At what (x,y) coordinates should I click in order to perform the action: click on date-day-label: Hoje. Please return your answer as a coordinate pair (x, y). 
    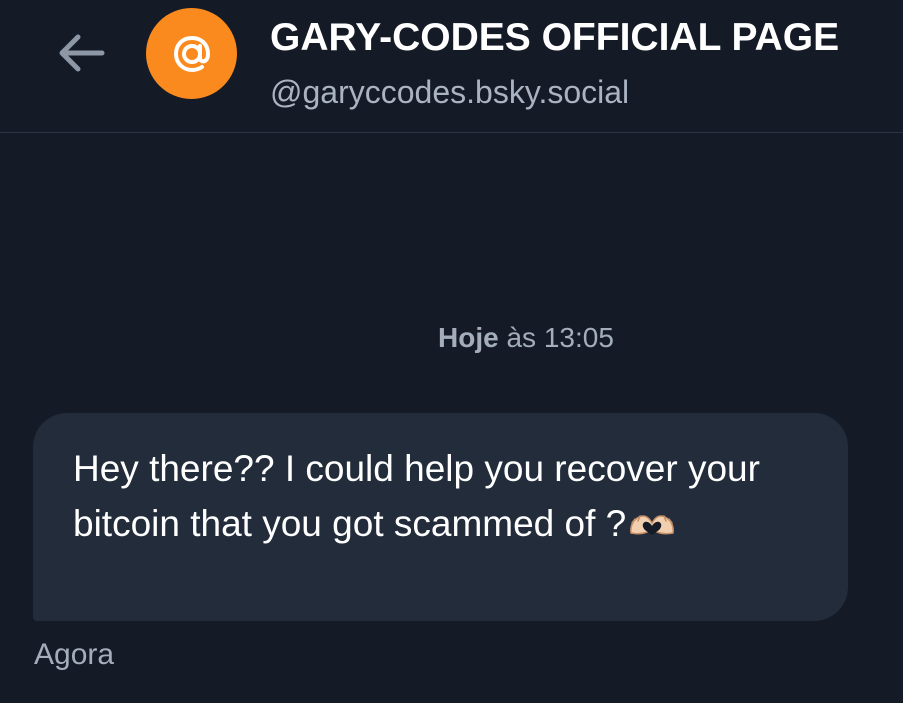
    Looking at the image, I should click on (468, 337).